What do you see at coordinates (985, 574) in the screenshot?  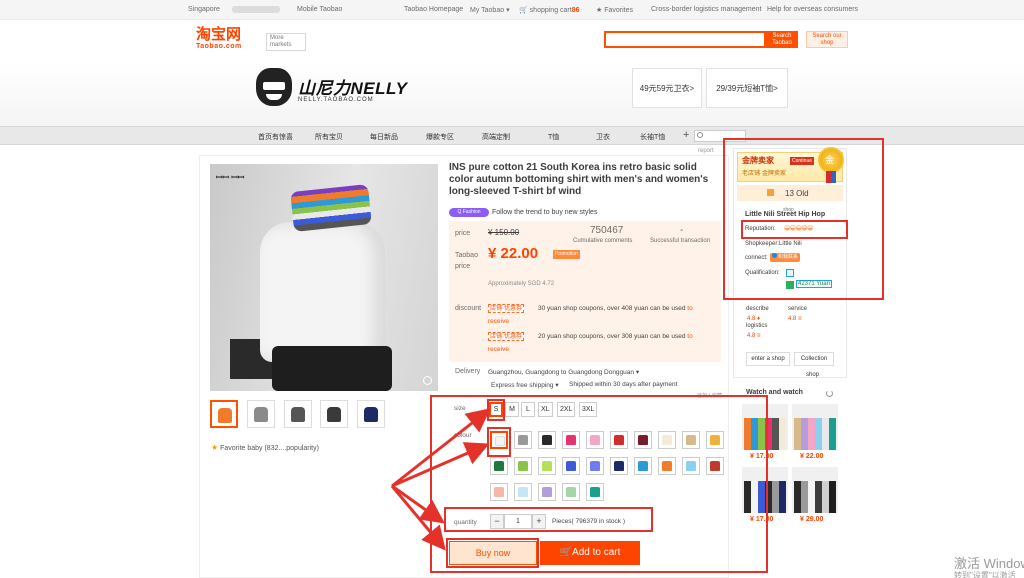 I see `windows-activation-watermark-sub: 转到"设置"以激活` at bounding box center [985, 574].